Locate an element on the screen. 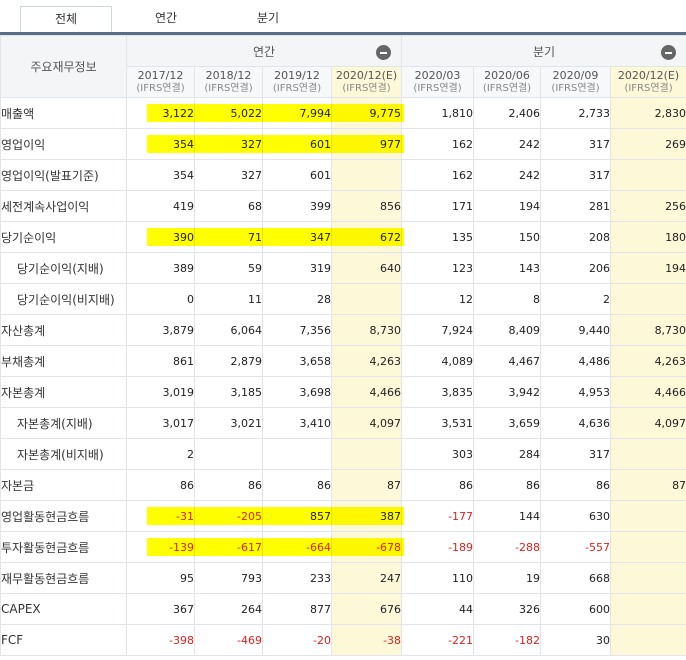  cell-value: 2 is located at coordinates (607, 299).